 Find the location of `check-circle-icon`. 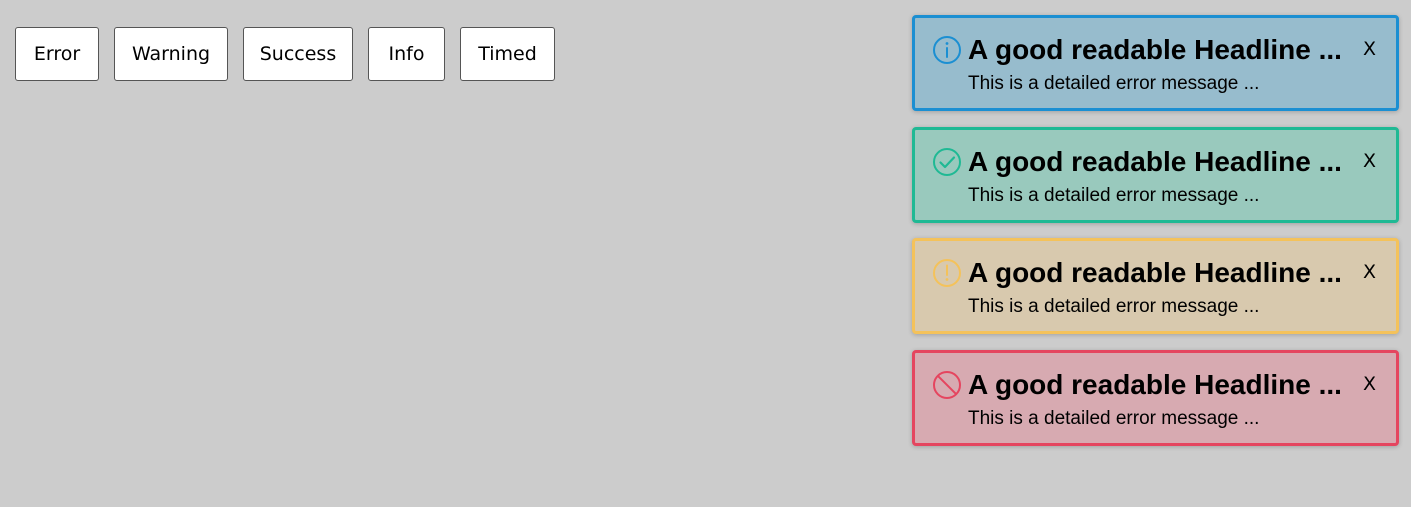

check-circle-icon is located at coordinates (947, 162).